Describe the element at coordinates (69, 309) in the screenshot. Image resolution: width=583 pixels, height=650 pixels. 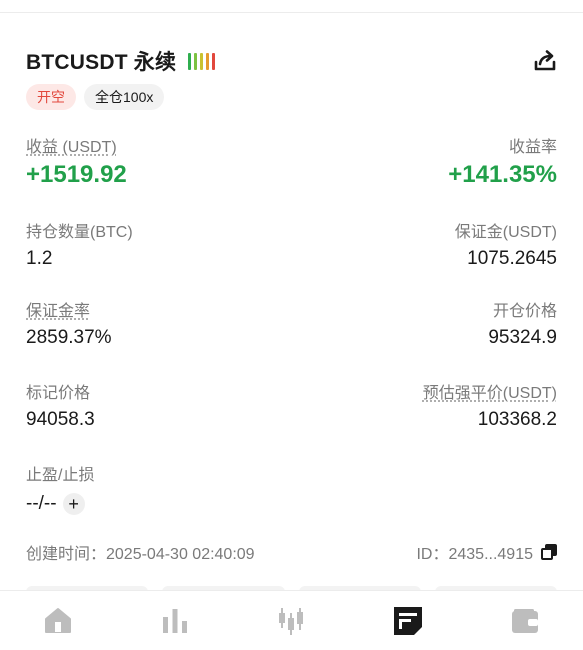
I see `margin-ratio-label: 保证金率` at that location.